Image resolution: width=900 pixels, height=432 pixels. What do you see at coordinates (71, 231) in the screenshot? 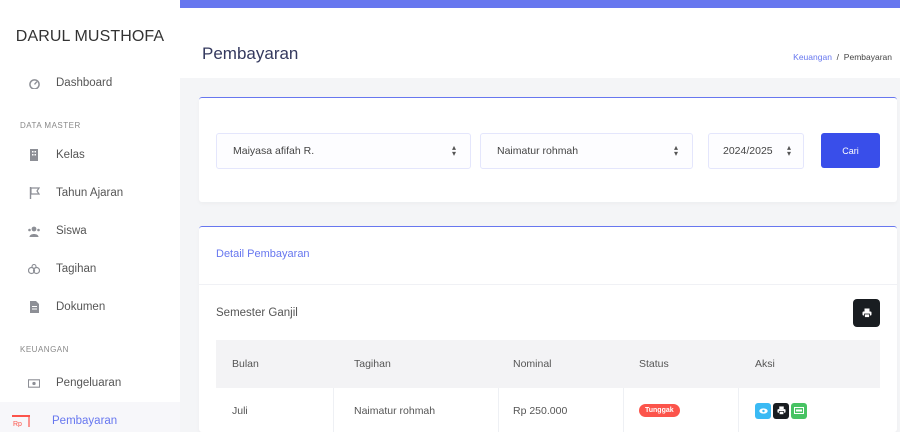
I see `sidebar-item-label: Siswa` at bounding box center [71, 231].